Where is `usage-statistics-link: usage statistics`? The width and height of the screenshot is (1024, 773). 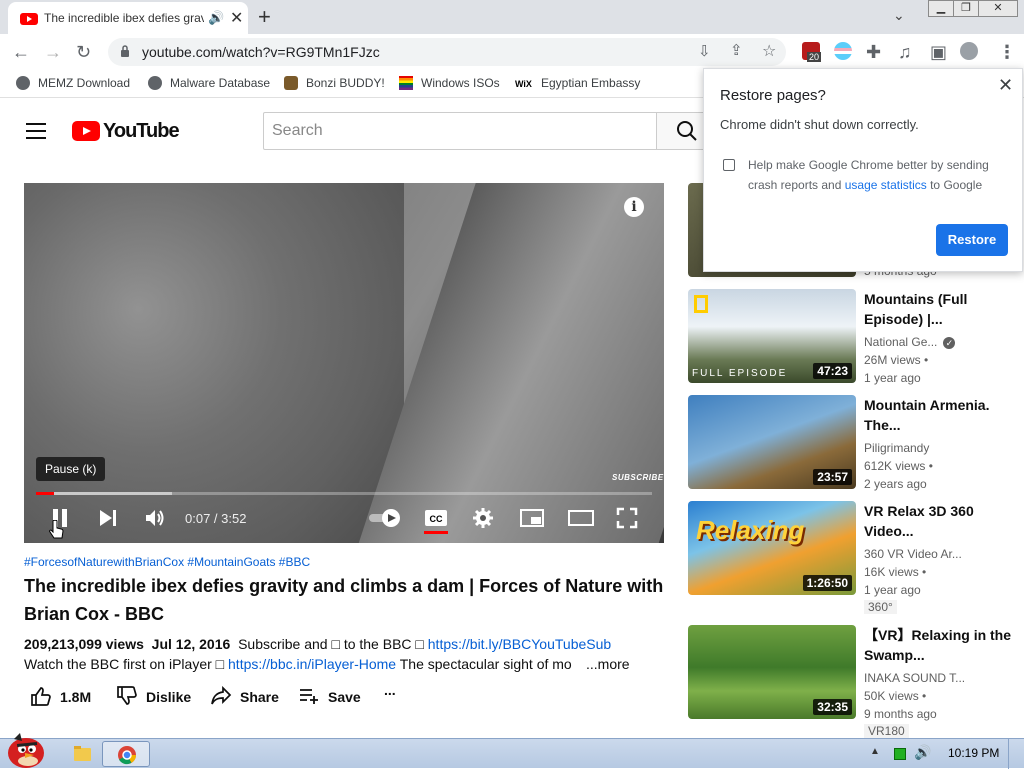
usage-statistics-link: usage statistics is located at coordinates (886, 185).